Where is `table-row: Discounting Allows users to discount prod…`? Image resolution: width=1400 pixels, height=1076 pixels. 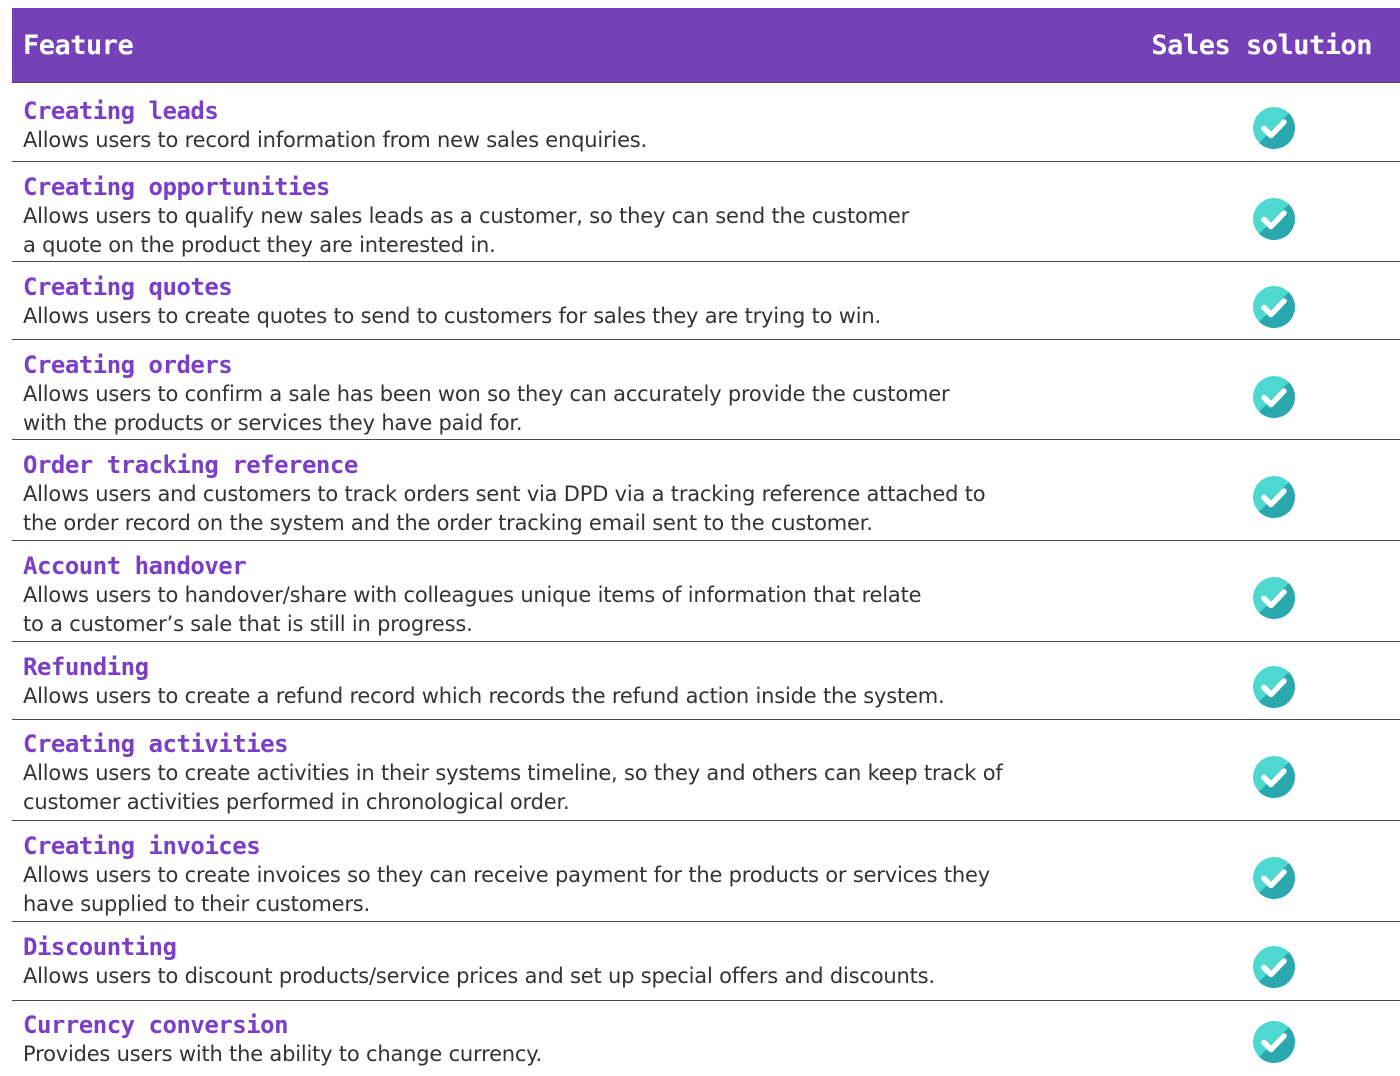
table-row: Discounting Allows users to discount prod… is located at coordinates (706, 961).